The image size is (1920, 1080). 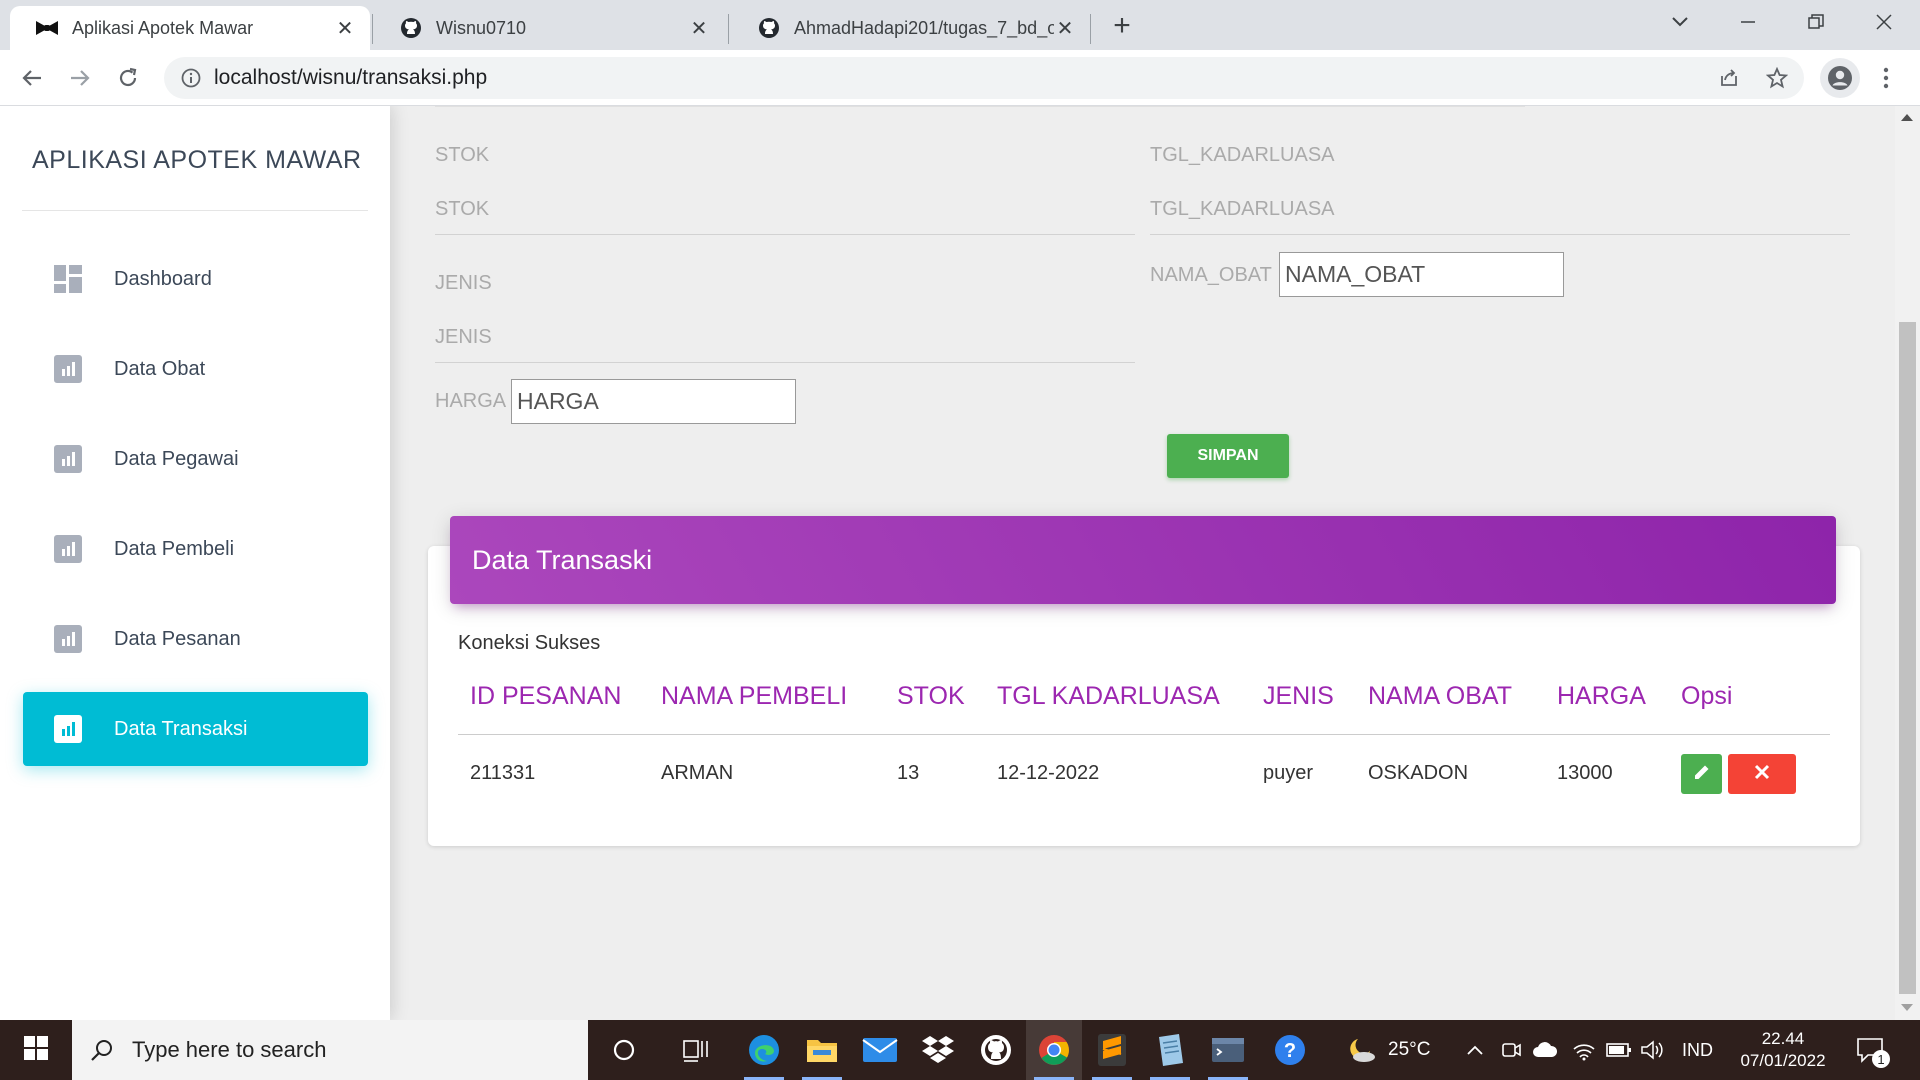 I want to click on notification-center-button: 1, so click(x=1873, y=1050).